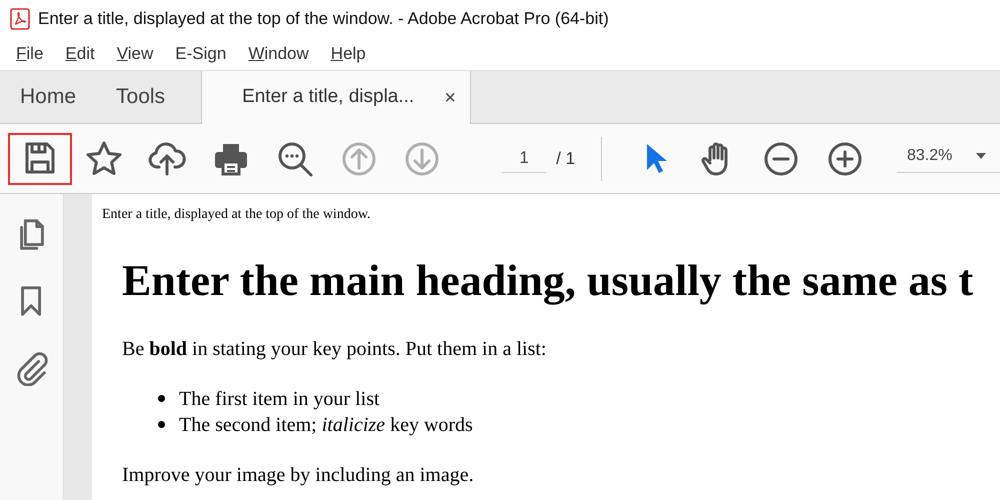  What do you see at coordinates (48, 97) in the screenshot?
I see `tab: Home` at bounding box center [48, 97].